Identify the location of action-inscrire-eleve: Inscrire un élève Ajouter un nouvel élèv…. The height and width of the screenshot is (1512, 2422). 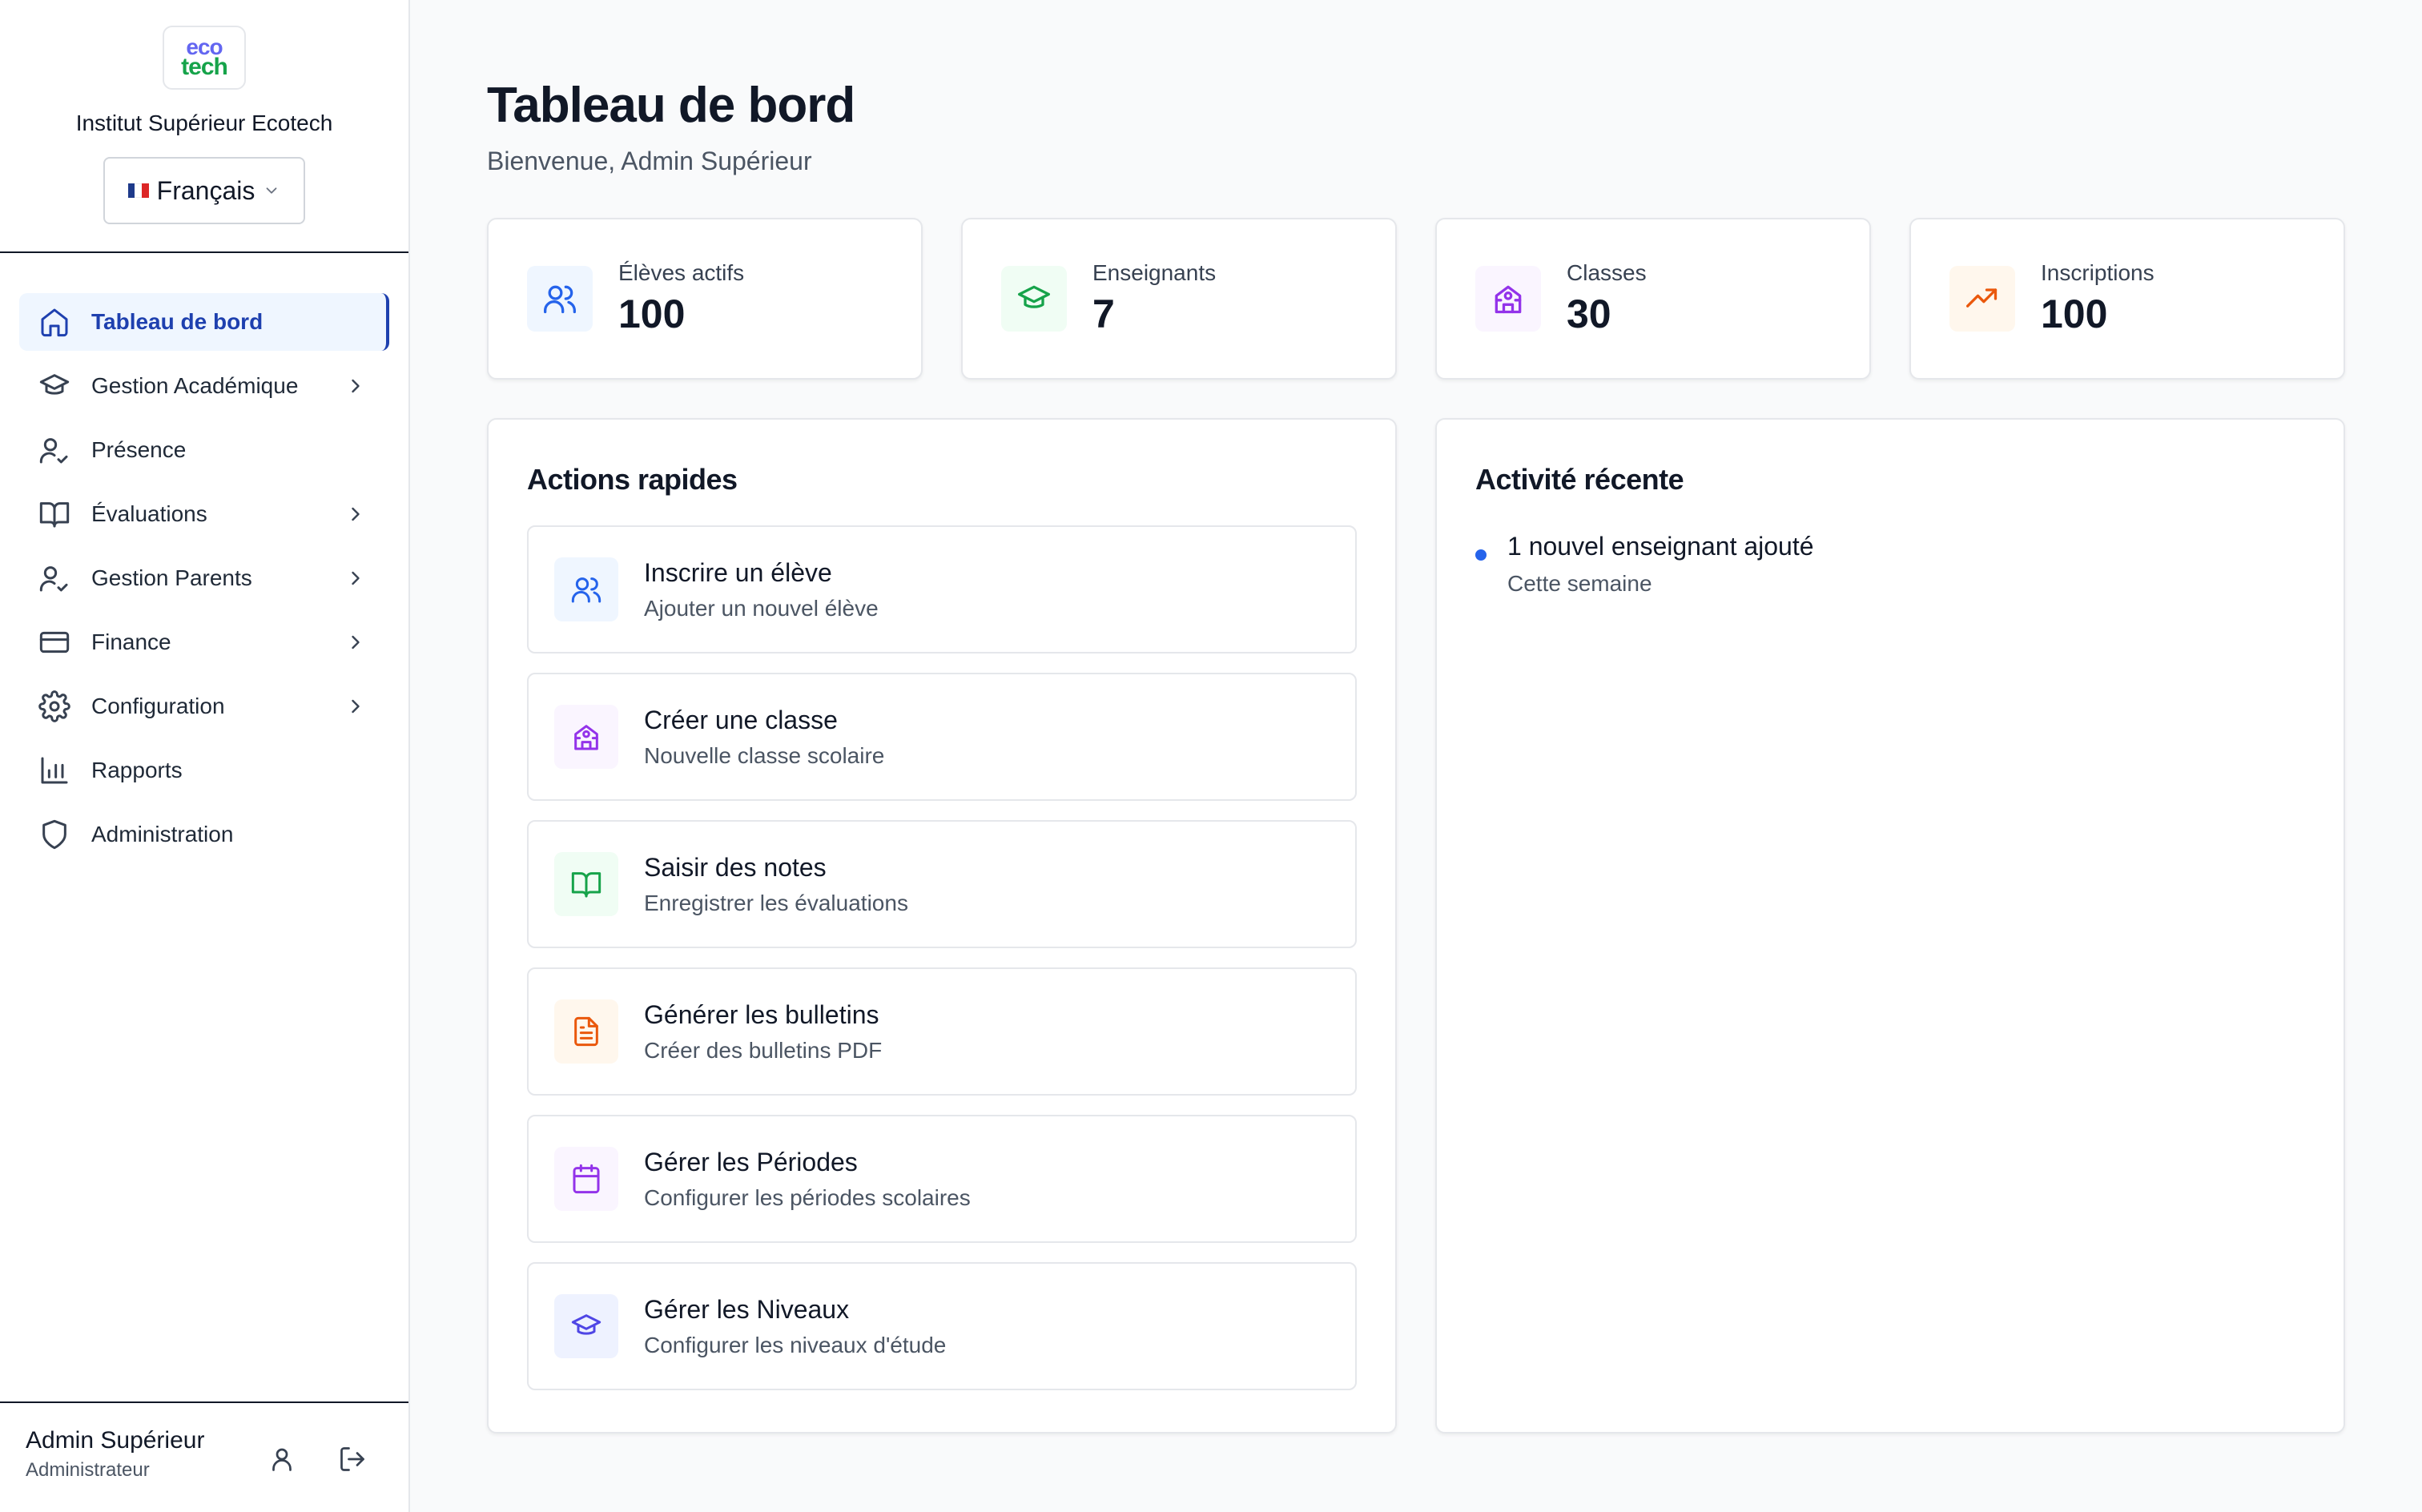
(942, 589).